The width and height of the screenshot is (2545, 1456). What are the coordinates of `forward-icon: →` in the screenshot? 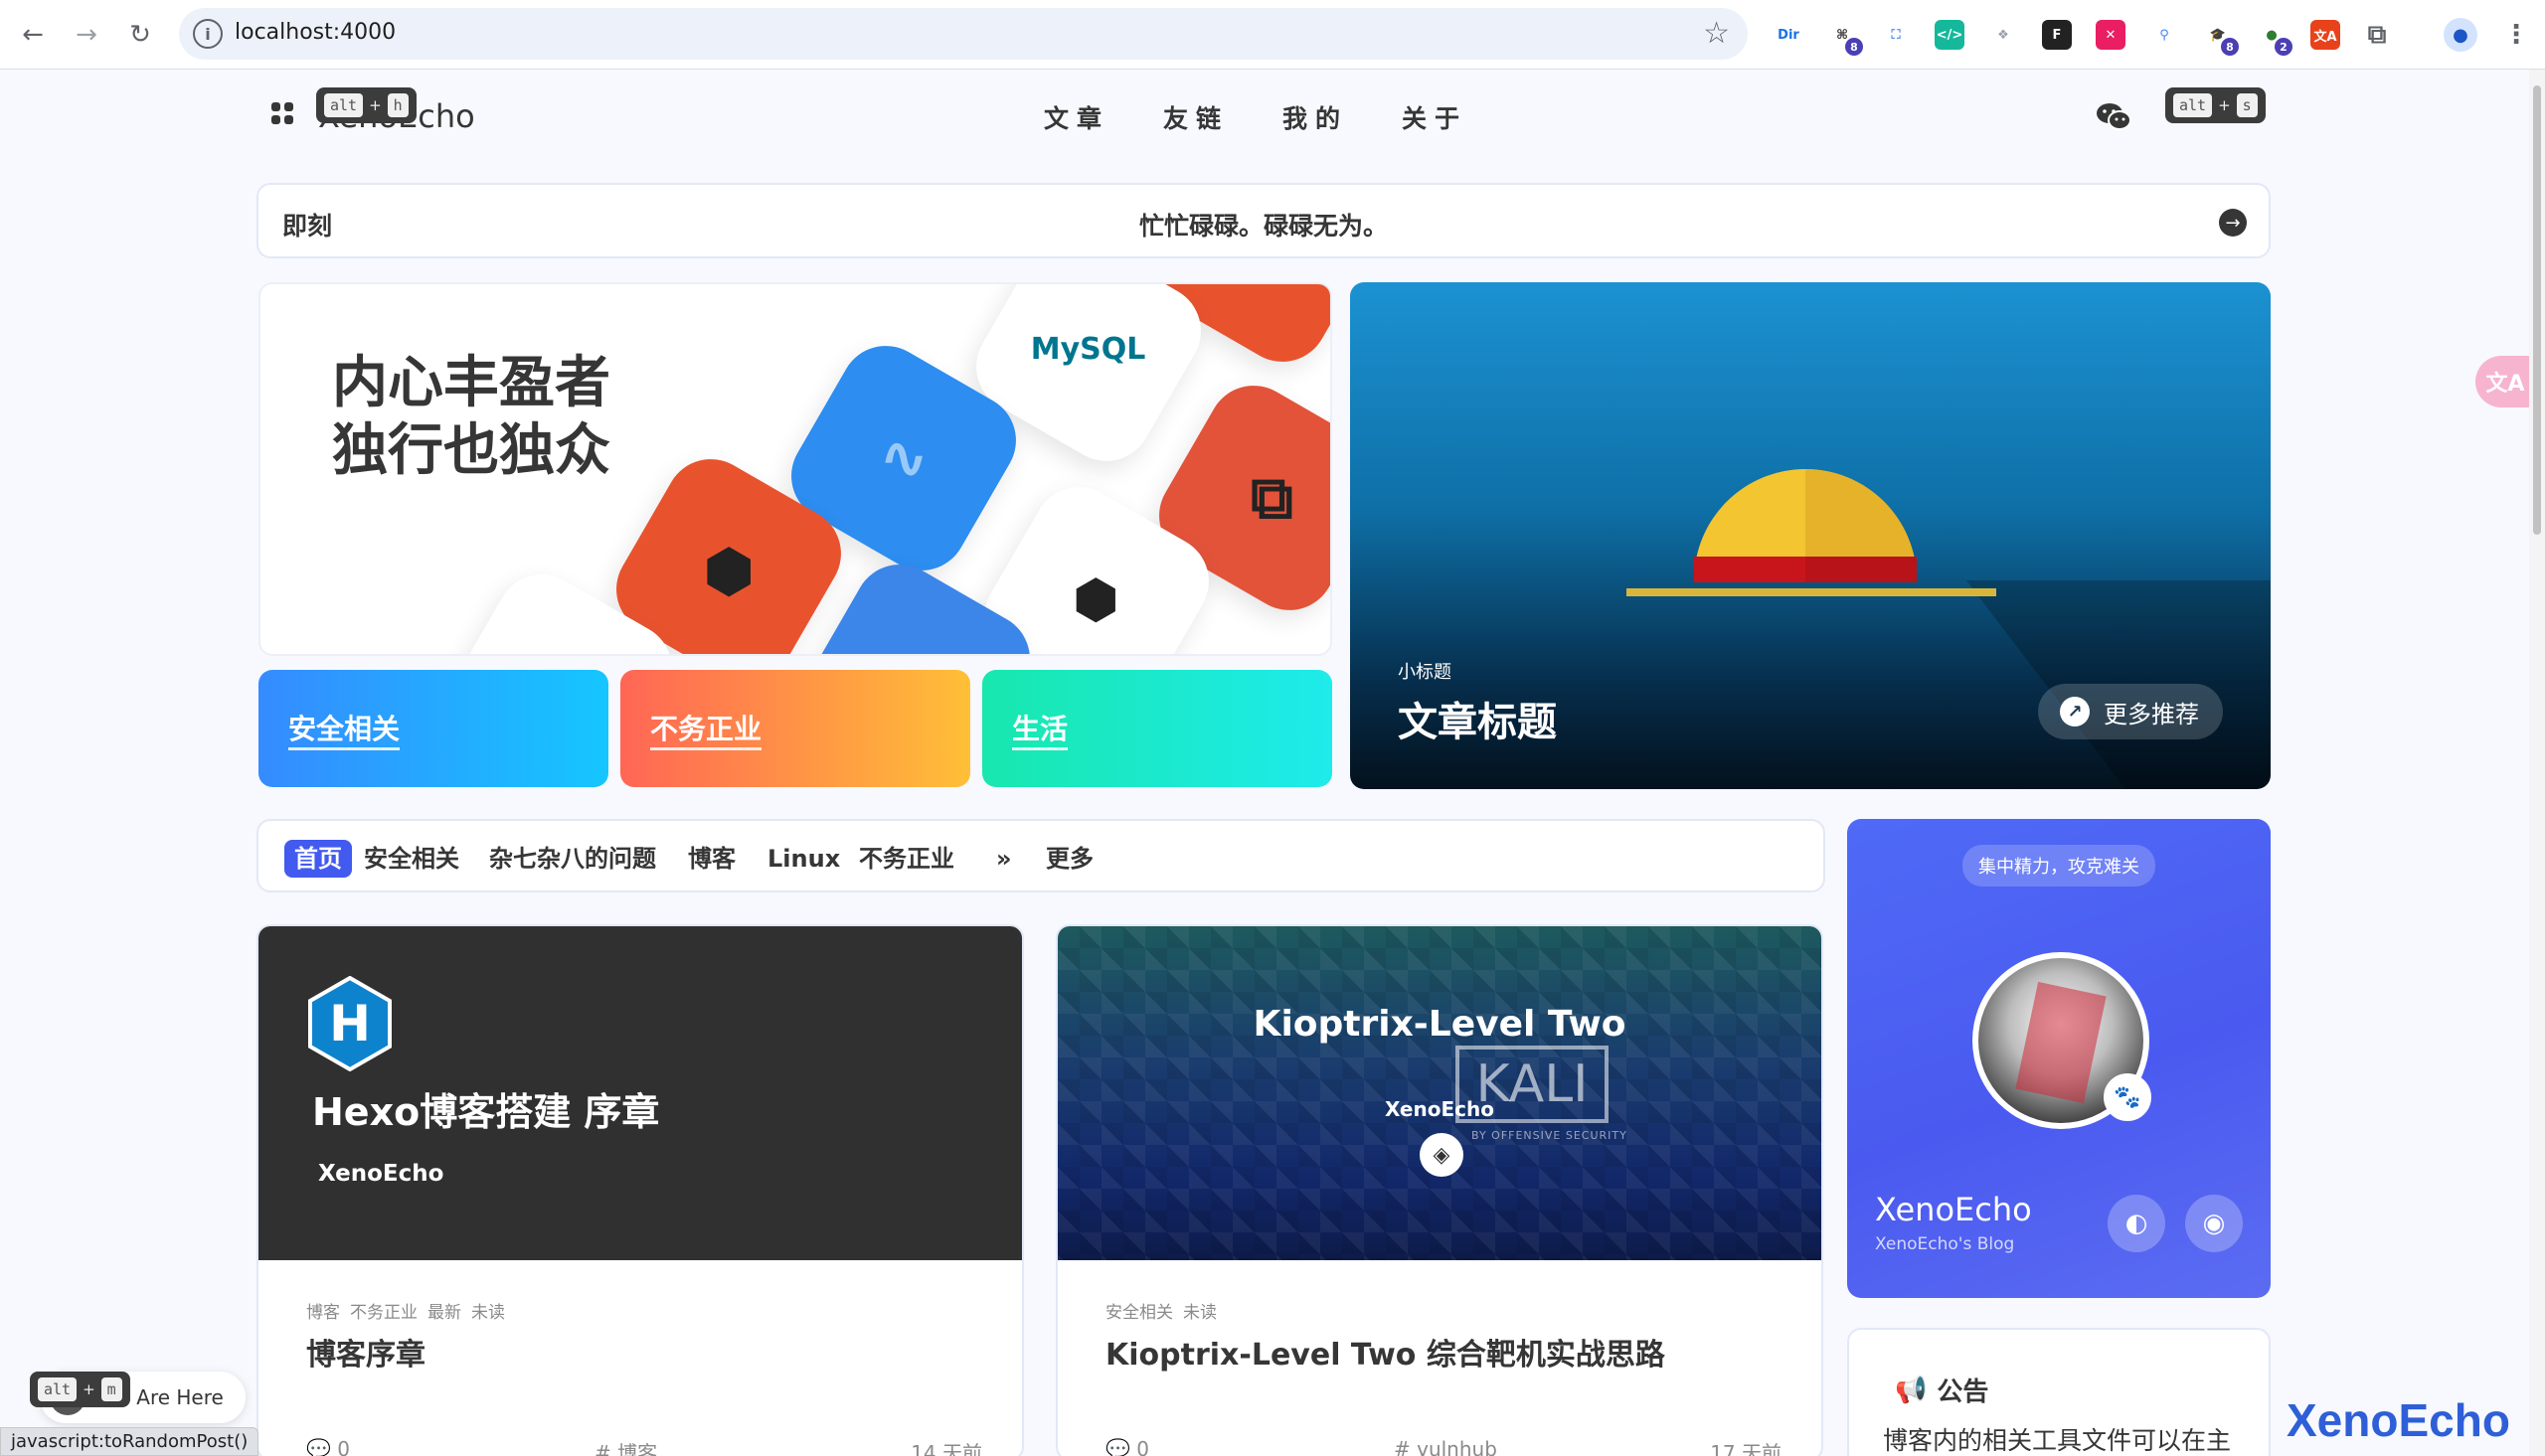 It's located at (86, 35).